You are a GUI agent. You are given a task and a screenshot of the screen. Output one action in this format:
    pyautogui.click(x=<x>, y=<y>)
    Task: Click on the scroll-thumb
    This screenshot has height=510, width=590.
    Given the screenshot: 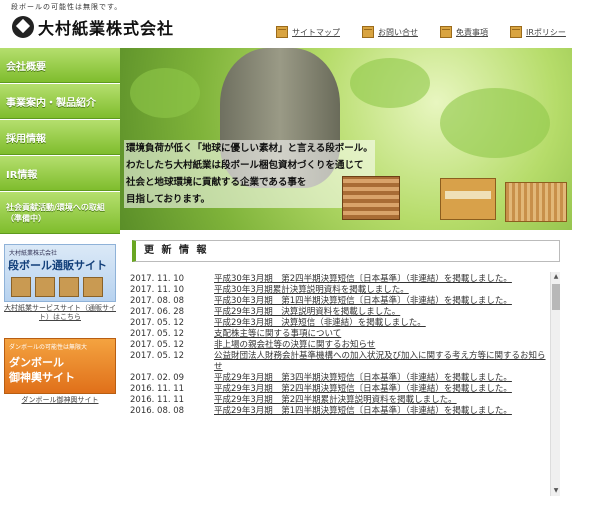 What is the action you would take?
    pyautogui.click(x=556, y=297)
    